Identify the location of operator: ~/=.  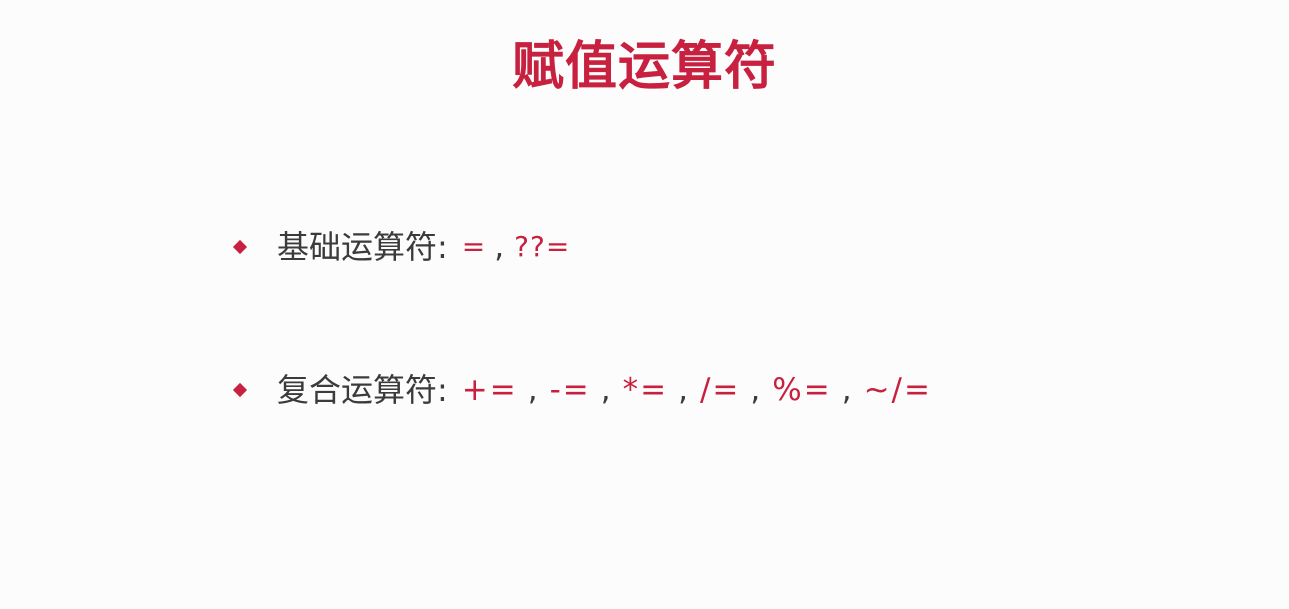
(897, 390).